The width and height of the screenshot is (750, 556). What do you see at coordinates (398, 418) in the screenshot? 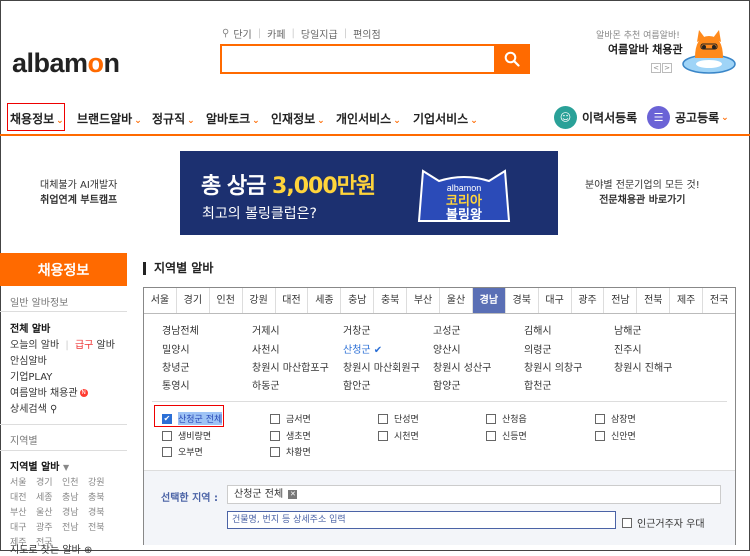
I see `town-checkbox: 단성면` at bounding box center [398, 418].